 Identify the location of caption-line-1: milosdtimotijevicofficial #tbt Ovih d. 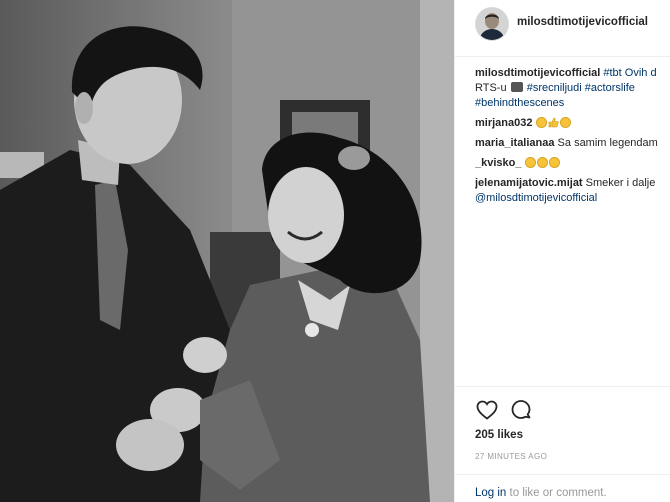
(572, 73).